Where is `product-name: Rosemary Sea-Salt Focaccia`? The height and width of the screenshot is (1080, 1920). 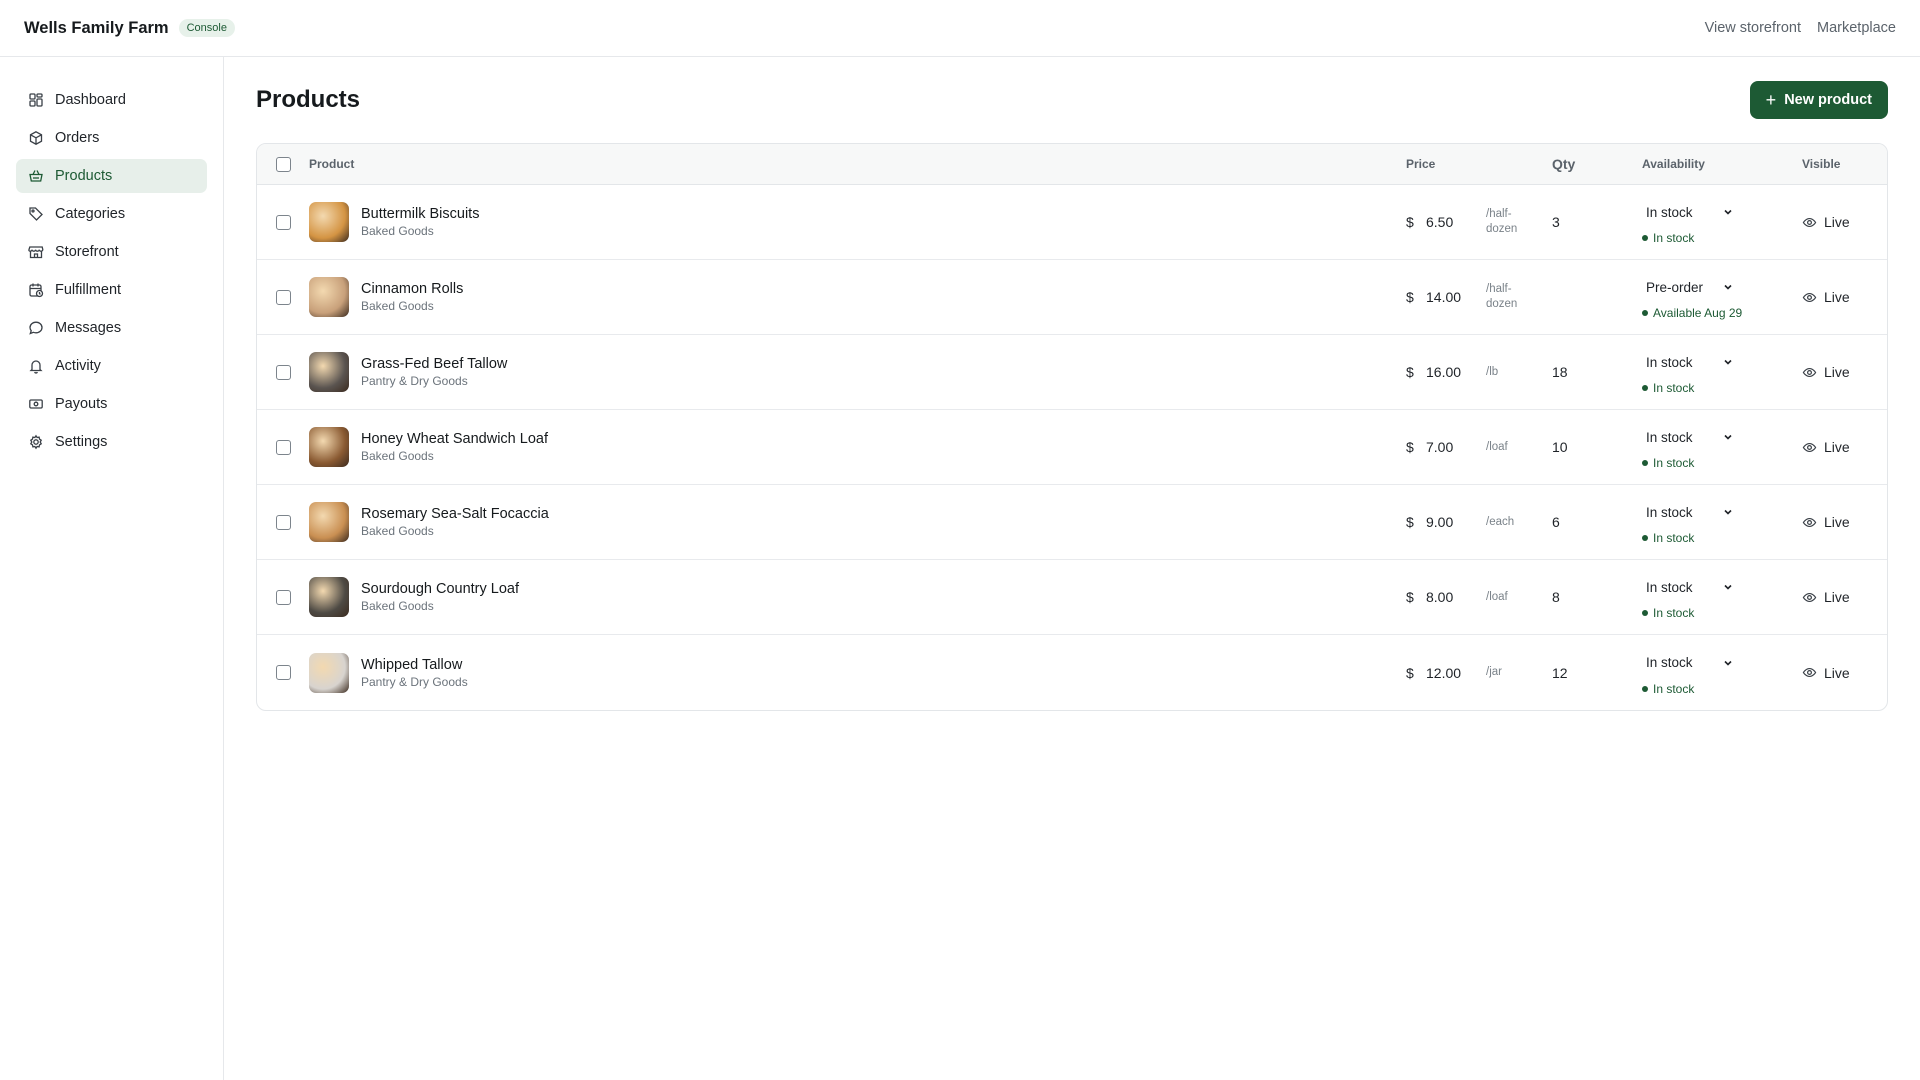
product-name: Rosemary Sea-Salt Focaccia is located at coordinates (455, 514).